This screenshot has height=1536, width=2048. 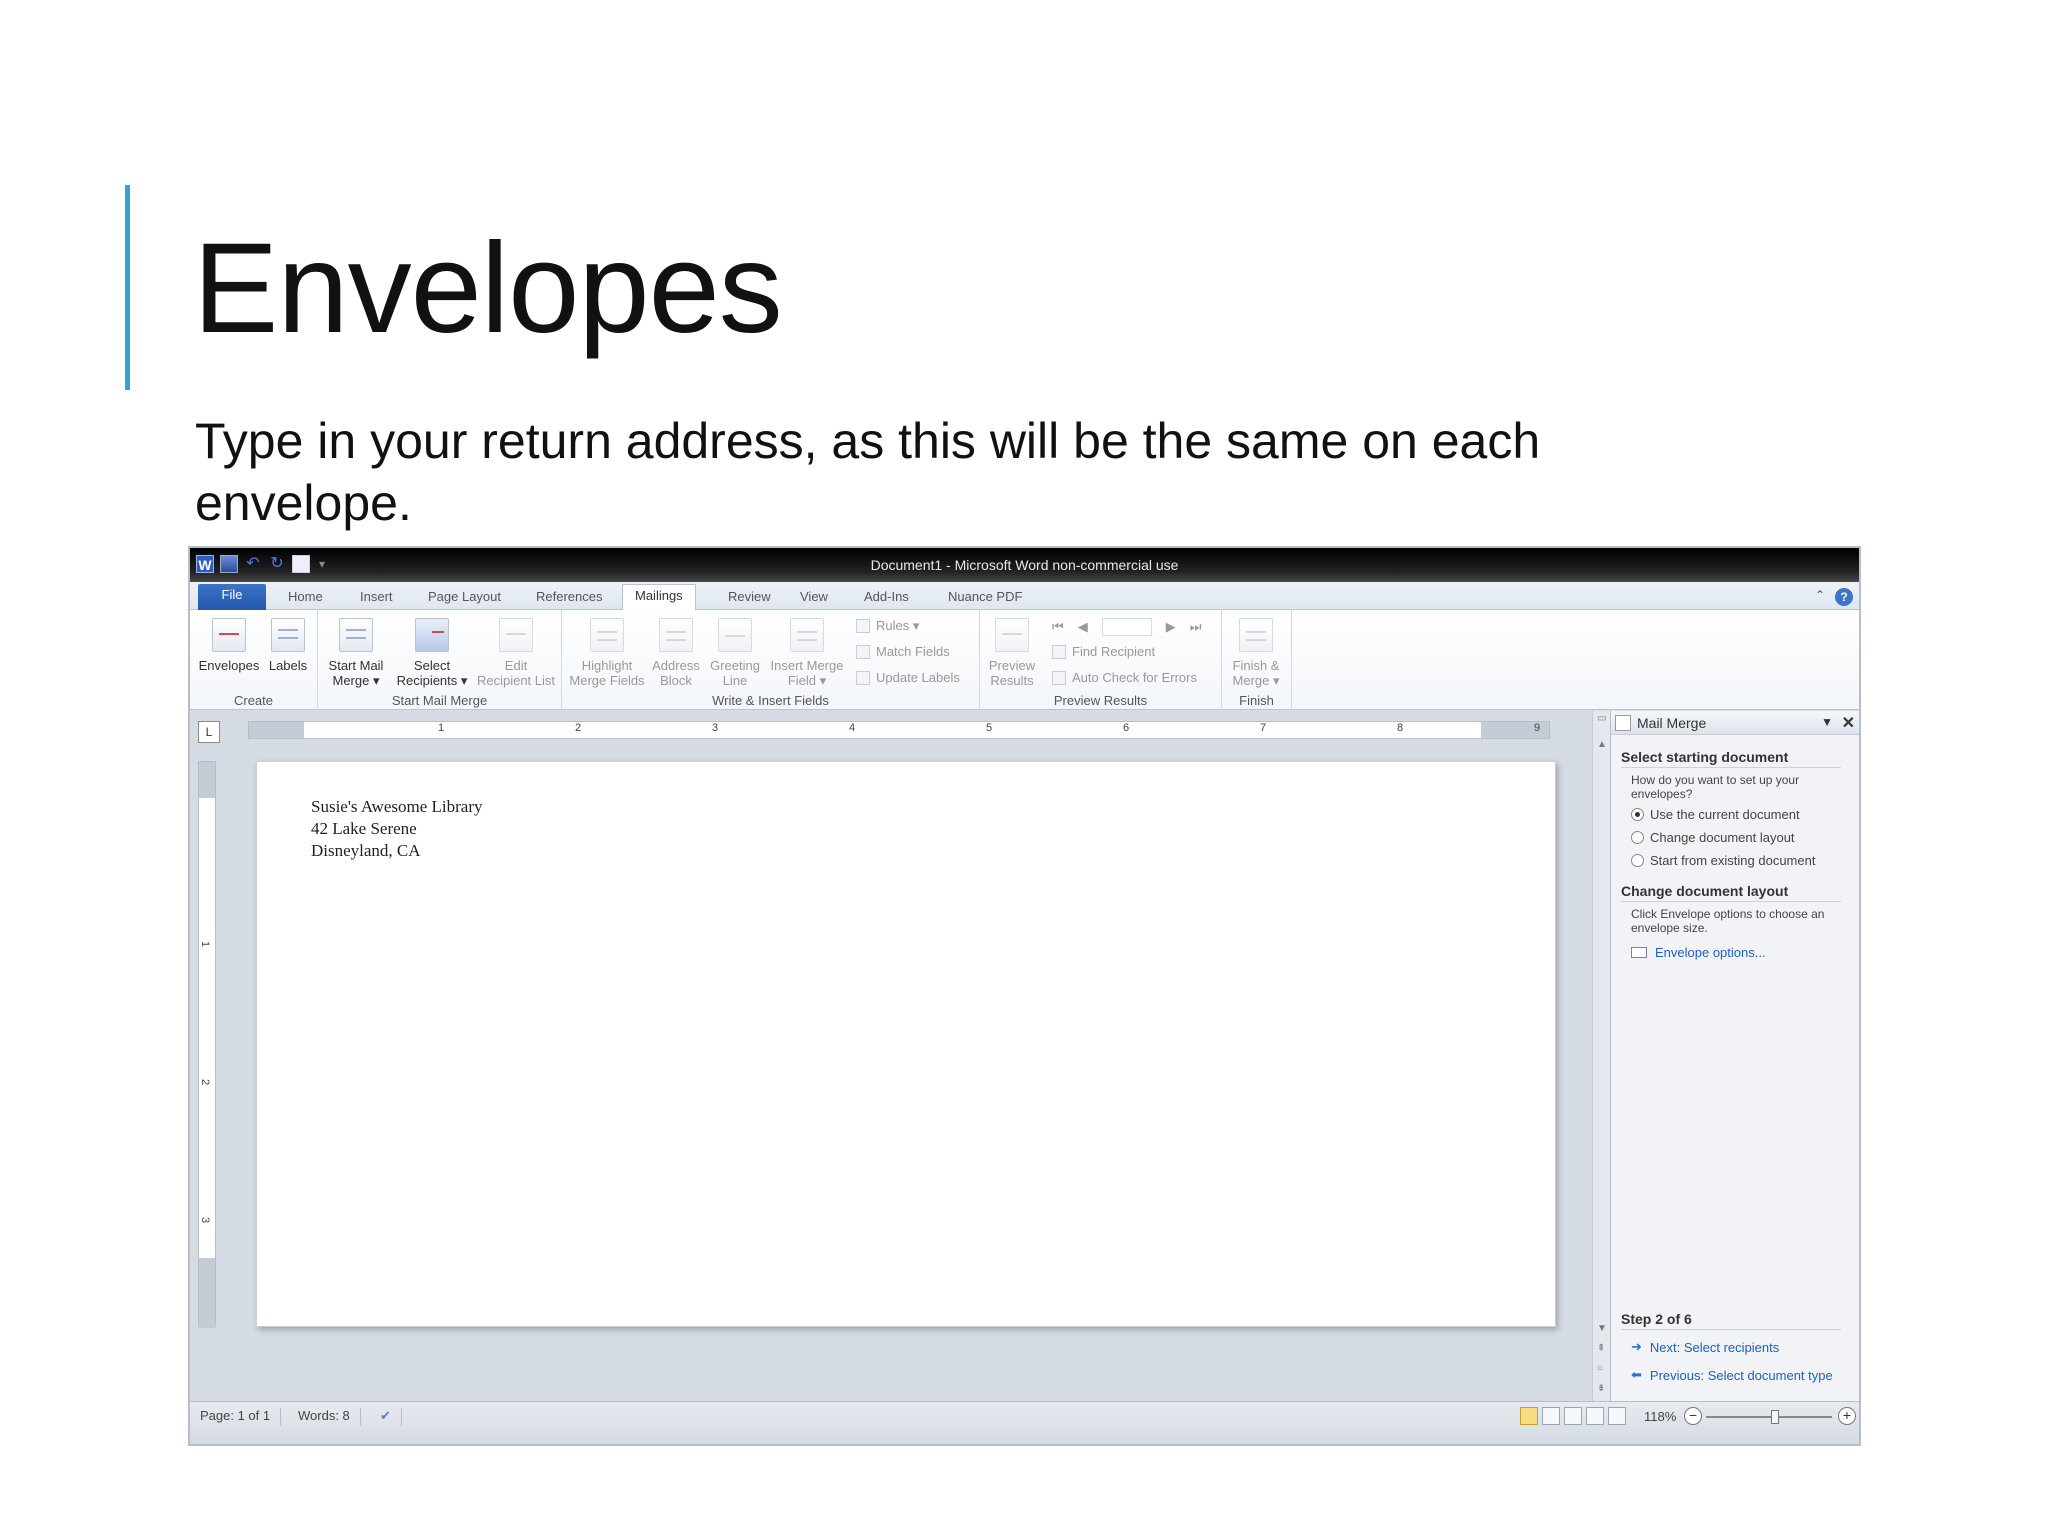 What do you see at coordinates (1769, 1417) in the screenshot?
I see `zoom-slider` at bounding box center [1769, 1417].